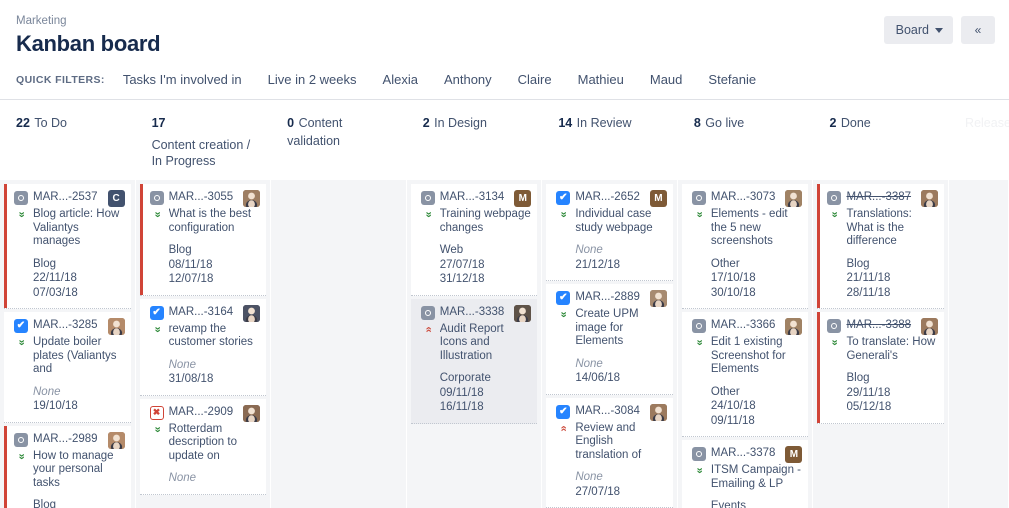  What do you see at coordinates (475, 197) in the screenshot?
I see `issue-key: MAR...-3134` at bounding box center [475, 197].